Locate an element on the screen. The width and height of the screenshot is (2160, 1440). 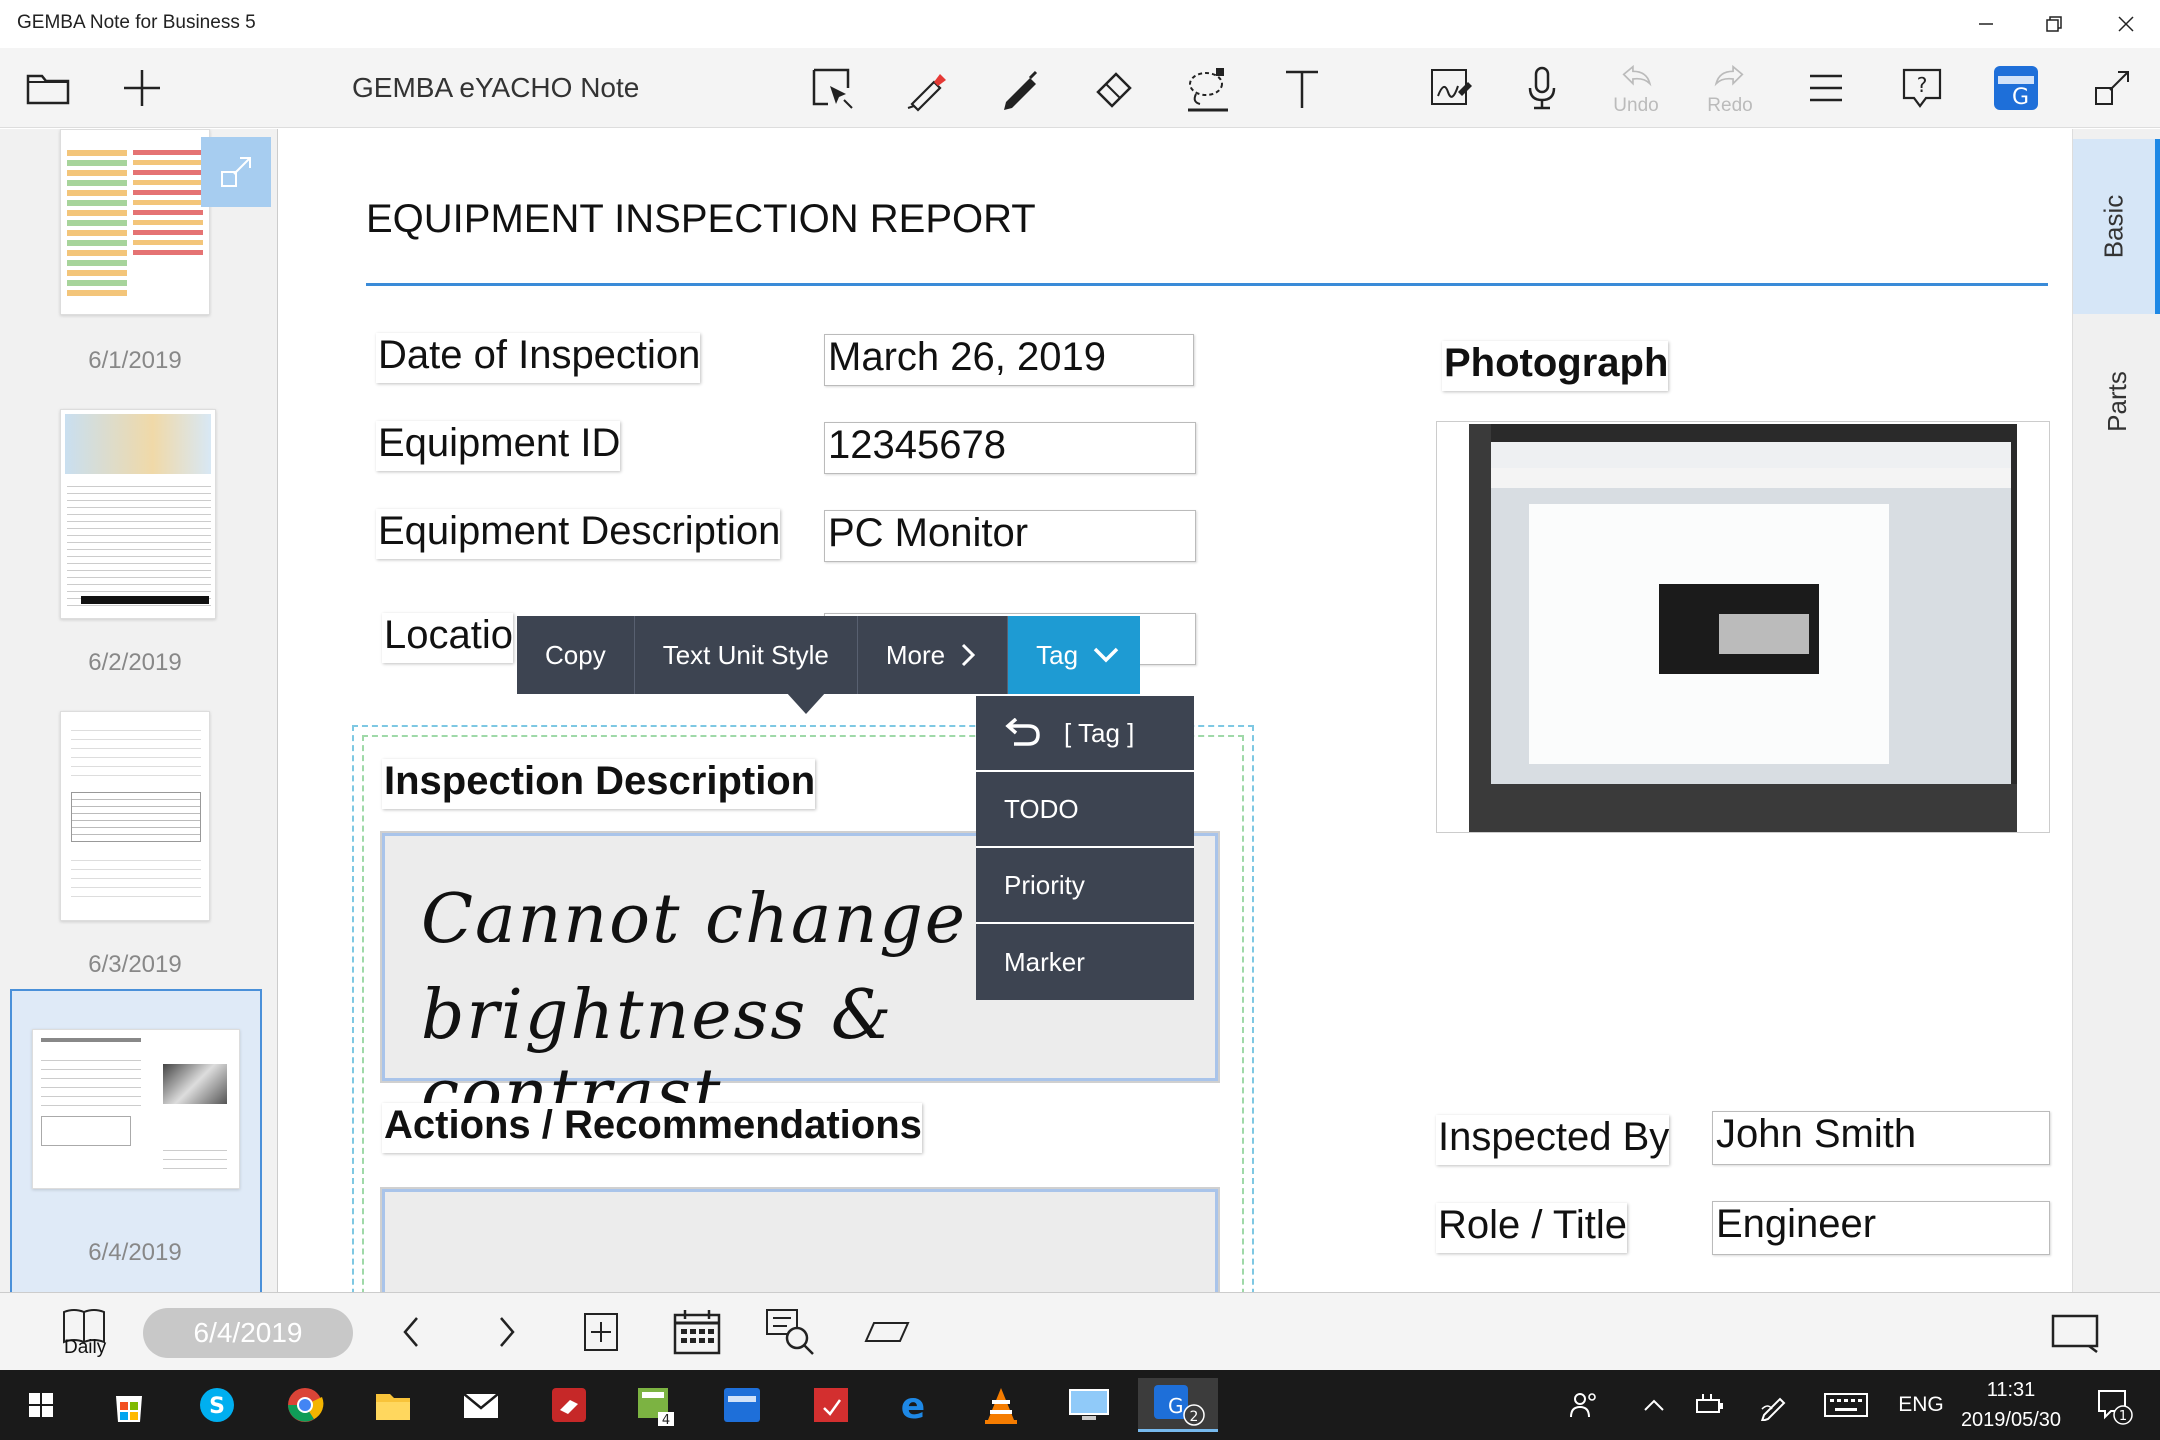
lasso-tool-button is located at coordinates (1208, 88).